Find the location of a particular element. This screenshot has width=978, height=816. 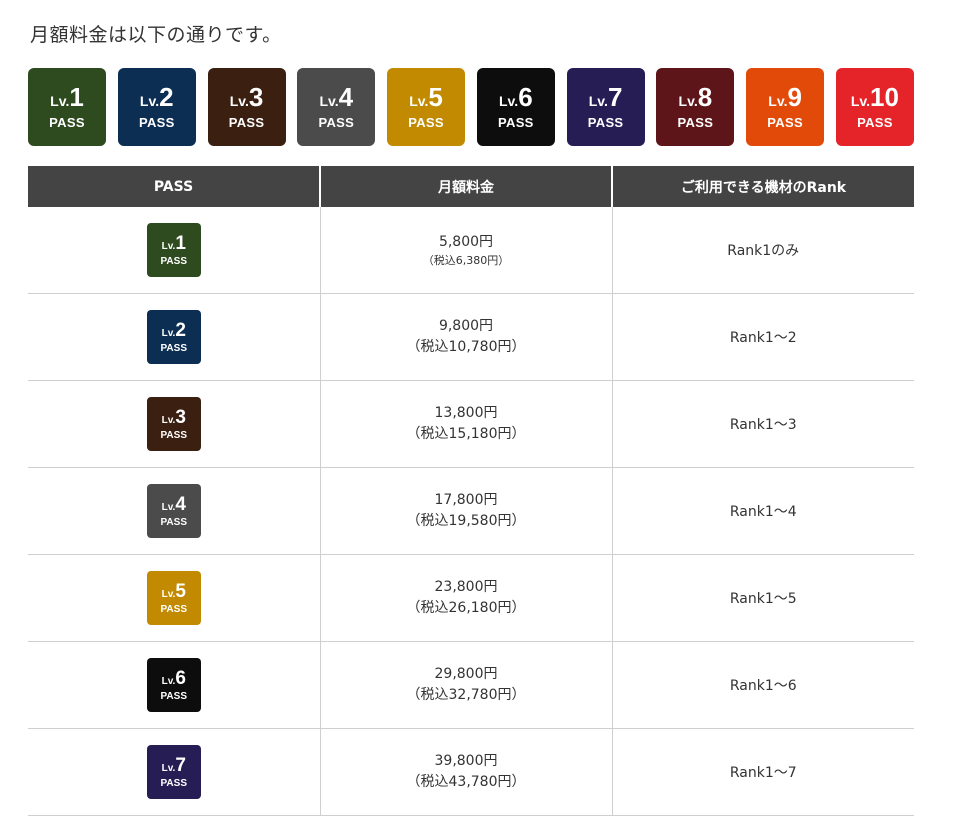

row-pass-badge: Lv.6 PASS is located at coordinates (173, 685).